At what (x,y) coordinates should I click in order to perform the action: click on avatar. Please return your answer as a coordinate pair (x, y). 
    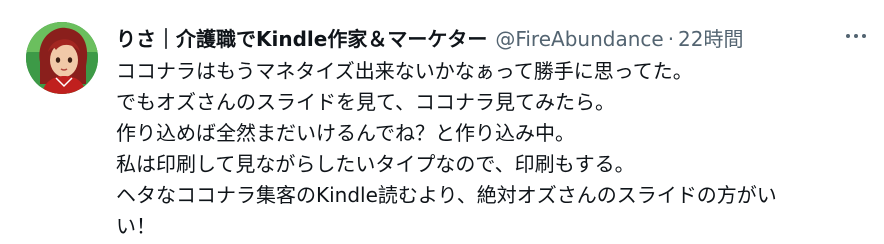
    Looking at the image, I should click on (62, 58).